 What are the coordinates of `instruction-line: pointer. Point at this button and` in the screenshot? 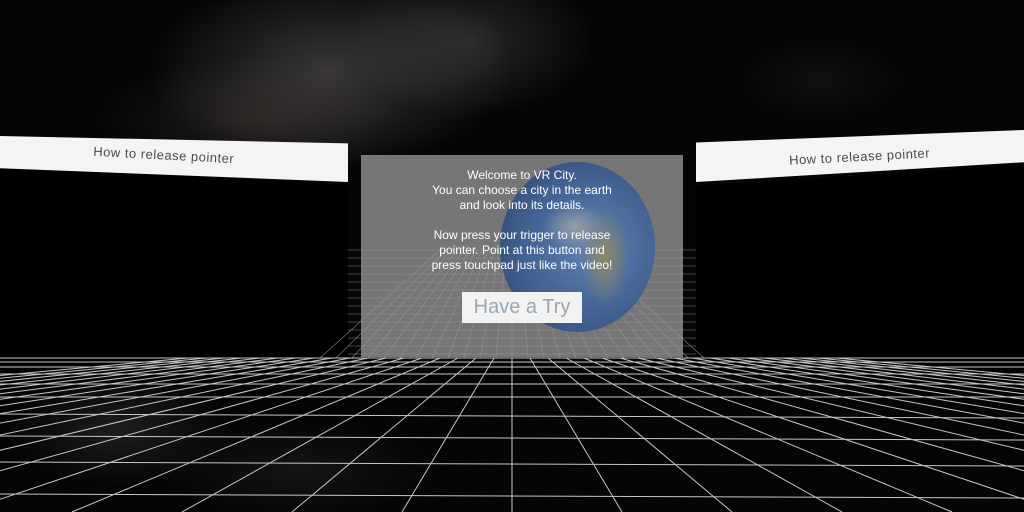 It's located at (522, 250).